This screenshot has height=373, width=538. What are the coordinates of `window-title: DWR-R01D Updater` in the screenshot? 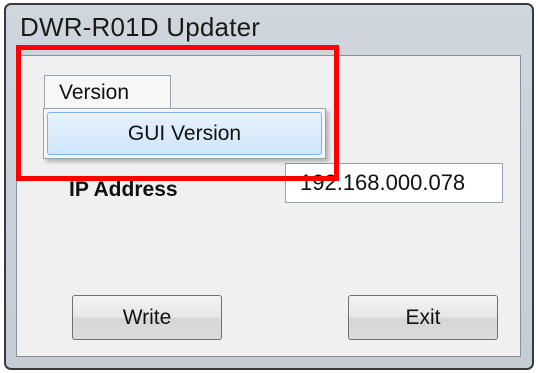 It's located at (140, 27).